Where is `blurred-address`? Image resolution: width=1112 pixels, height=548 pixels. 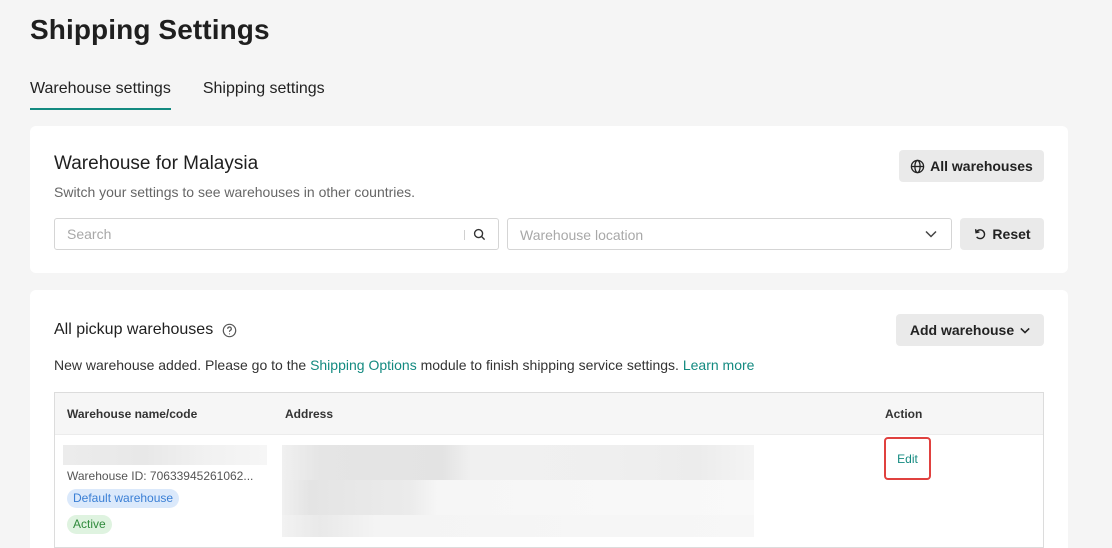 blurred-address is located at coordinates (518, 491).